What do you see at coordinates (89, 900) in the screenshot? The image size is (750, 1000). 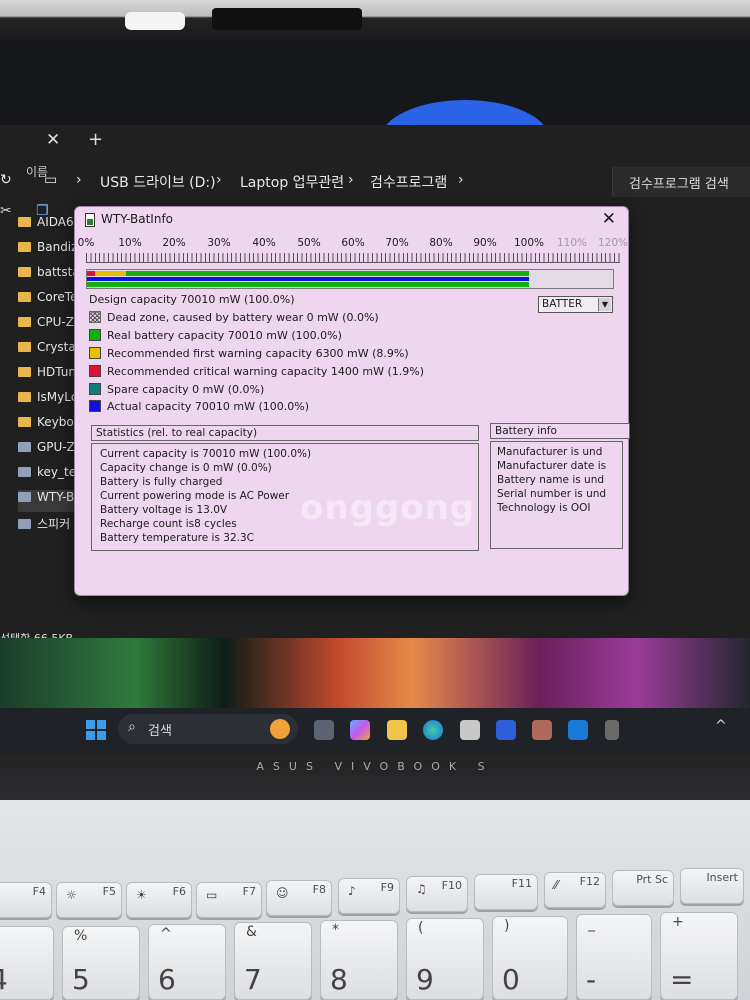 I see `key-f5: ☼ F5` at bounding box center [89, 900].